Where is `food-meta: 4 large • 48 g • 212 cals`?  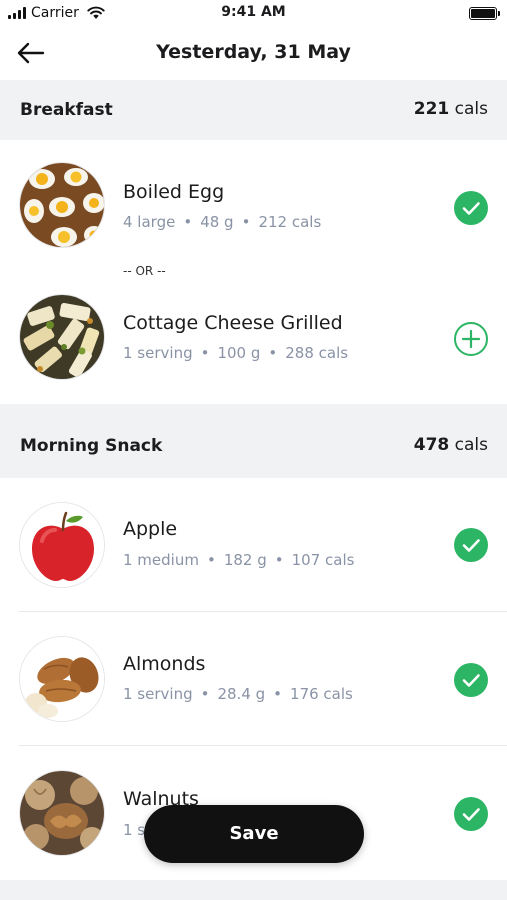 food-meta: 4 large • 48 g • 212 cals is located at coordinates (222, 222).